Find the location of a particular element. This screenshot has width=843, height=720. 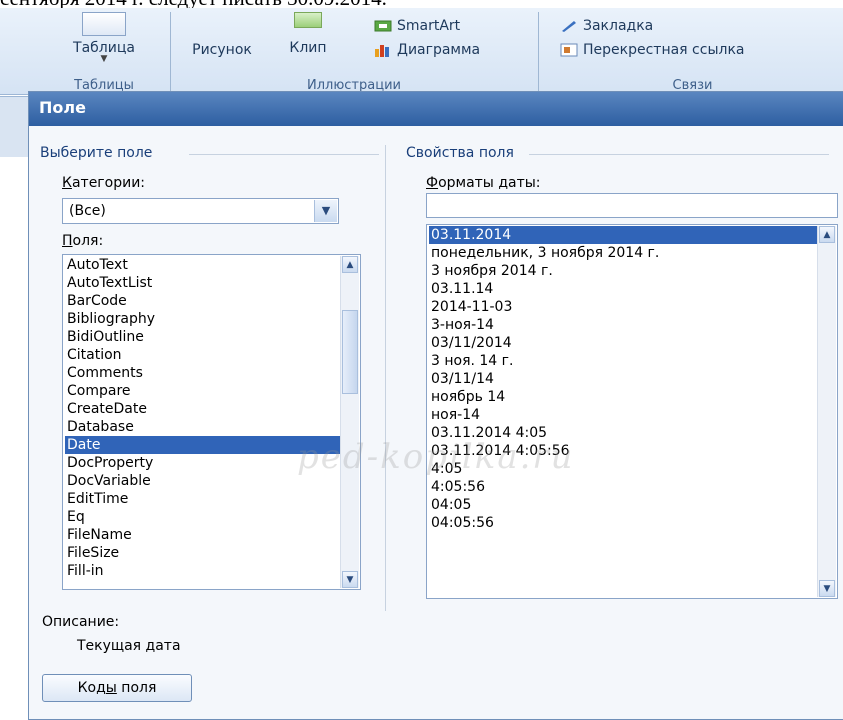

field-codes-button: Коды поля is located at coordinates (117, 688).